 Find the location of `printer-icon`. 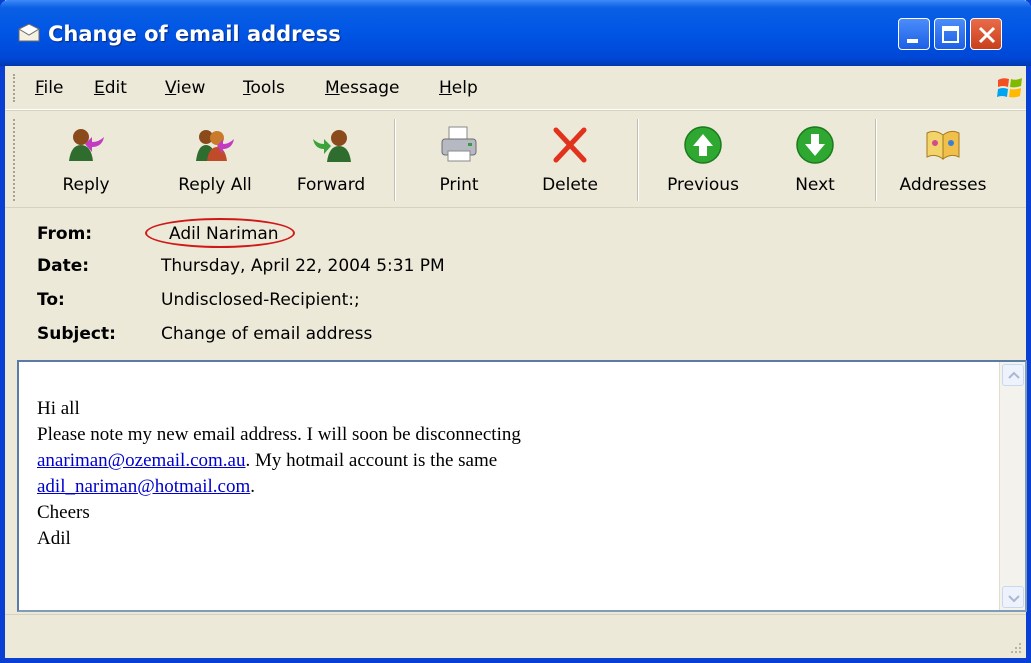

printer-icon is located at coordinates (459, 144).